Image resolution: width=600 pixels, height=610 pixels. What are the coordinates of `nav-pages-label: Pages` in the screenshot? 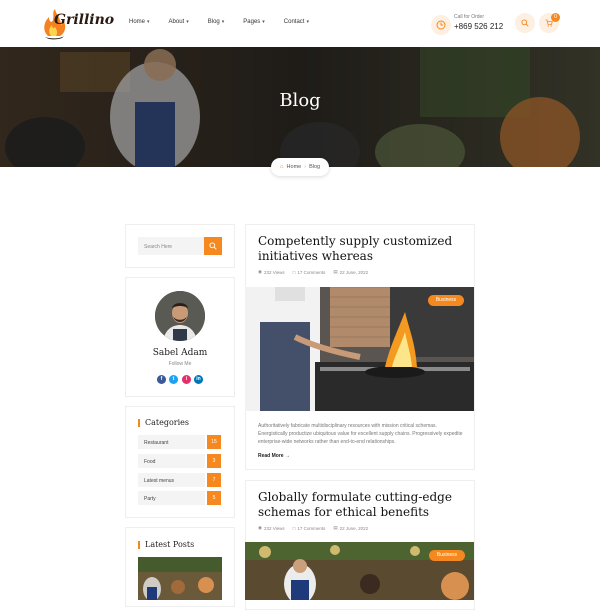 It's located at (252, 22).